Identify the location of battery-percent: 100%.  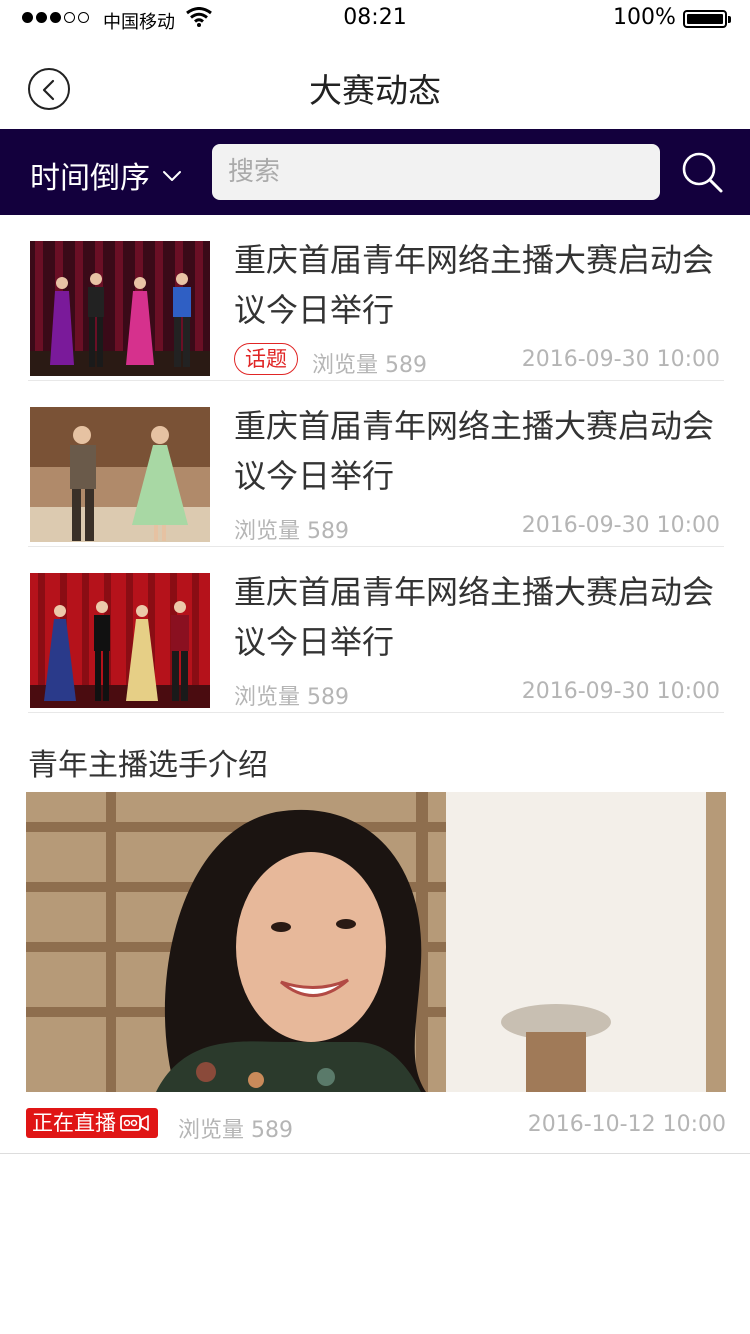
(644, 17).